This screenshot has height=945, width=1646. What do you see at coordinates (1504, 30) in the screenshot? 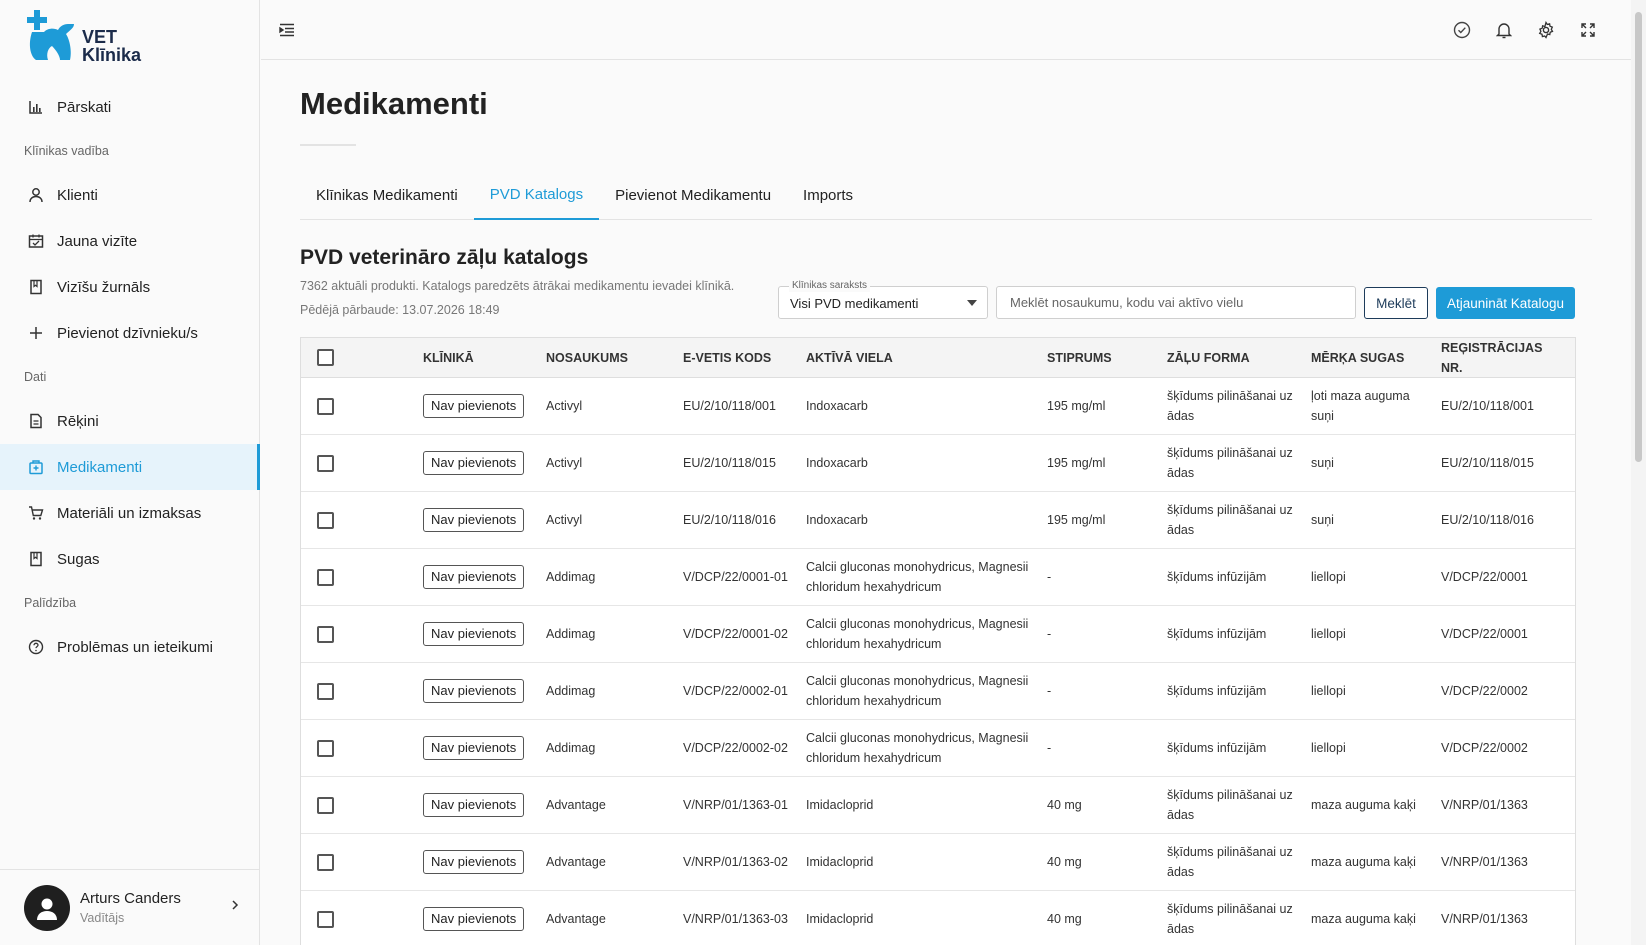
I see `bell-icon` at bounding box center [1504, 30].